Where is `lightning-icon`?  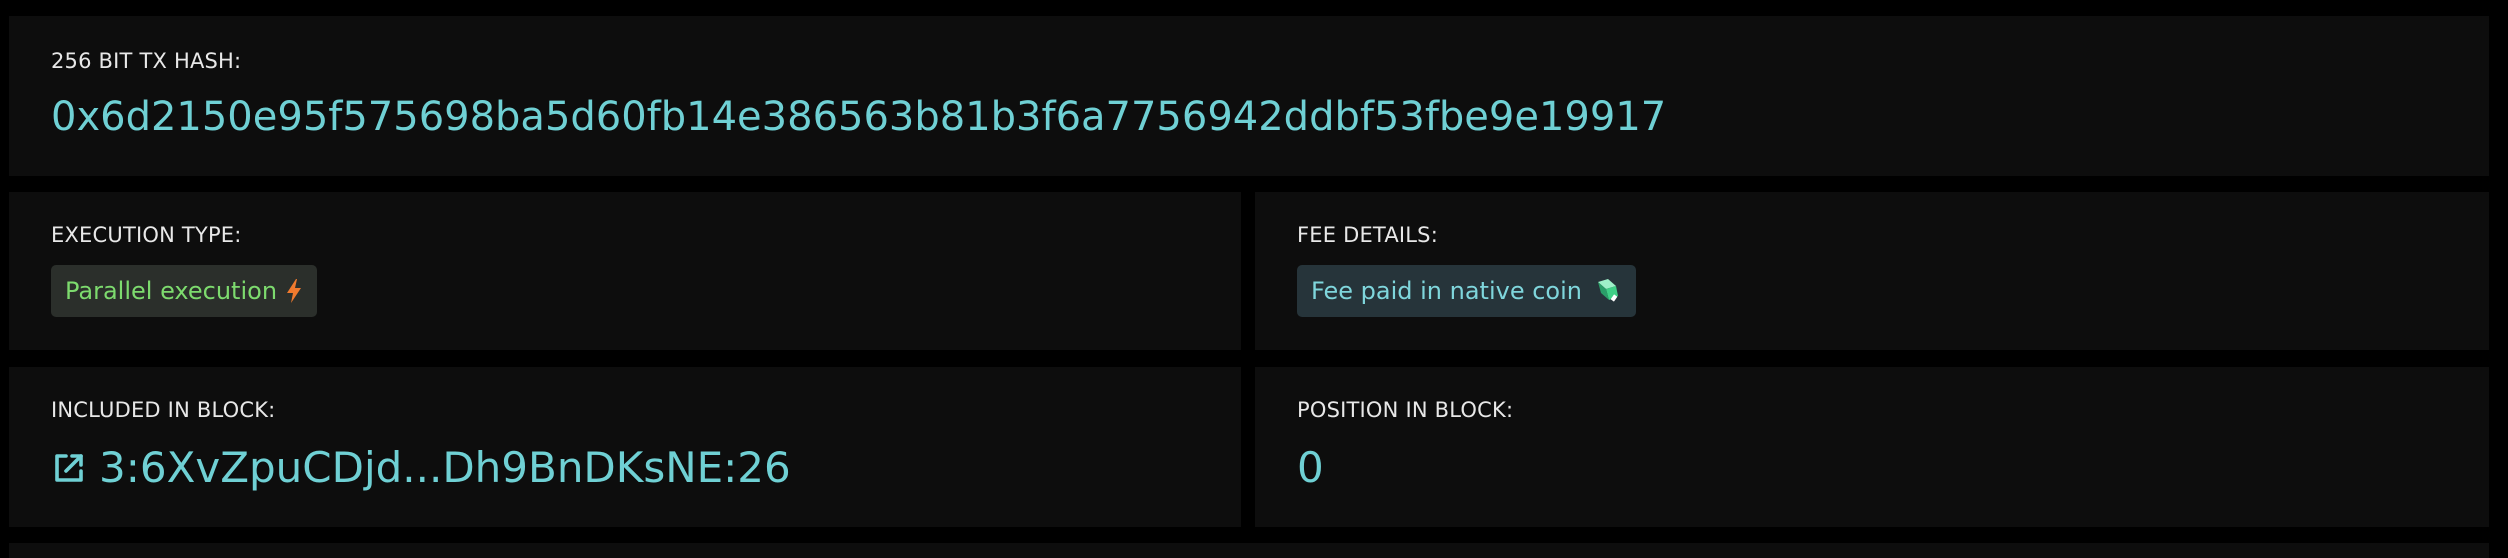
lightning-icon is located at coordinates (294, 291).